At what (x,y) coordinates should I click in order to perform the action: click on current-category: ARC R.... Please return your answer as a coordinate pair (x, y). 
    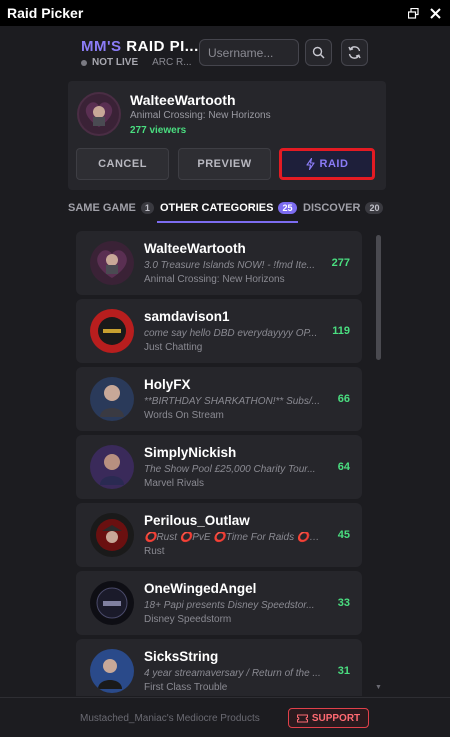
    Looking at the image, I should click on (172, 62).